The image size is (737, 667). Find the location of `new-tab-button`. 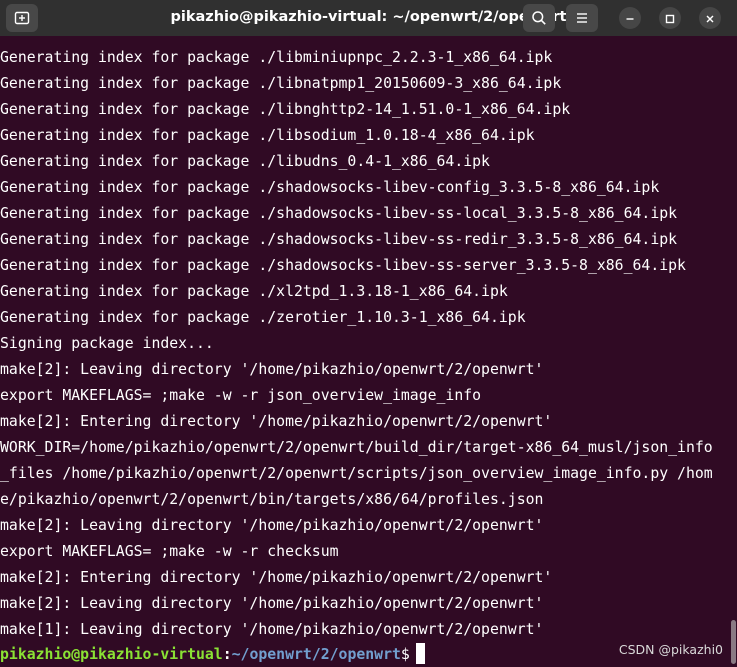

new-tab-button is located at coordinates (22, 18).